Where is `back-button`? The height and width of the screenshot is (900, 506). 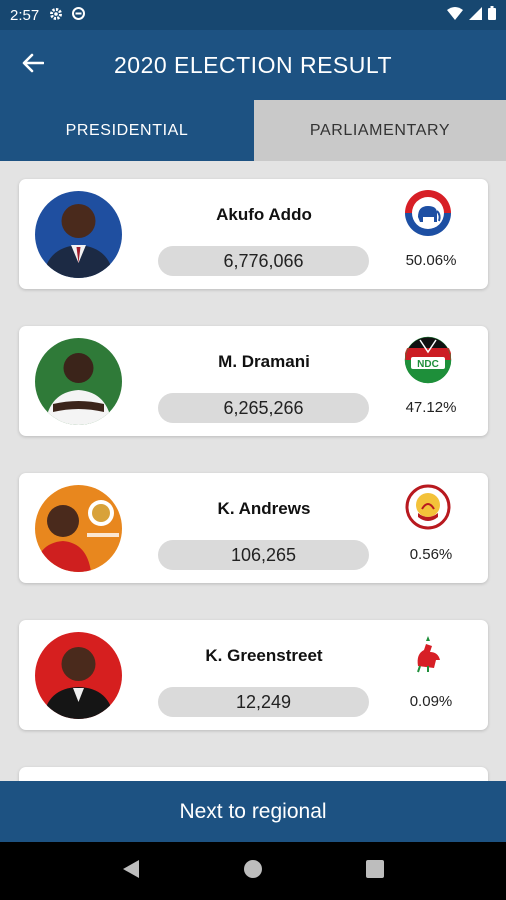
back-button is located at coordinates (33, 65).